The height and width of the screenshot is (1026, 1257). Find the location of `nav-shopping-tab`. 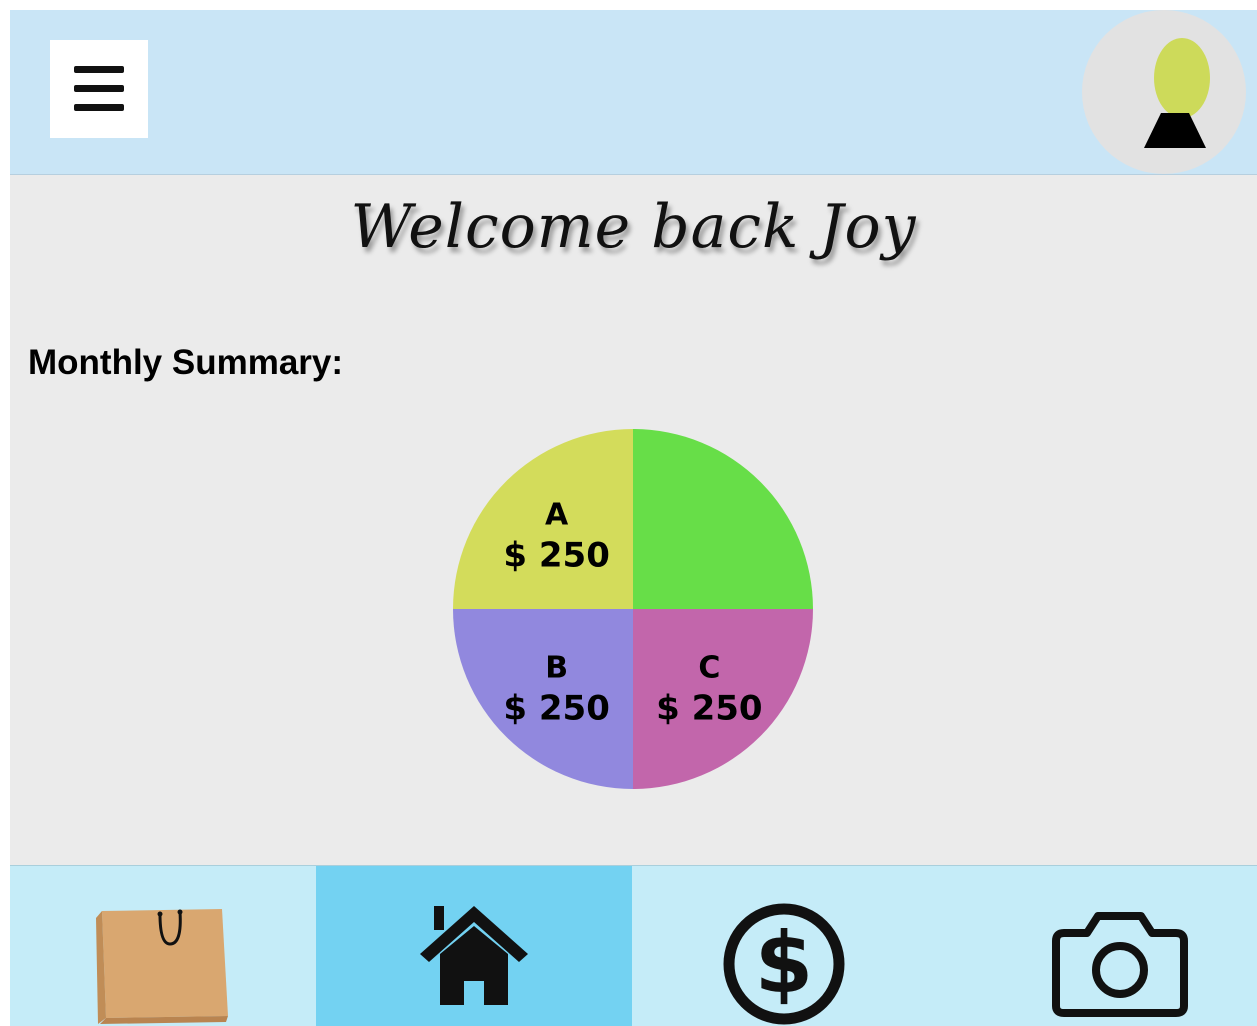

nav-shopping-tab is located at coordinates (163, 946).